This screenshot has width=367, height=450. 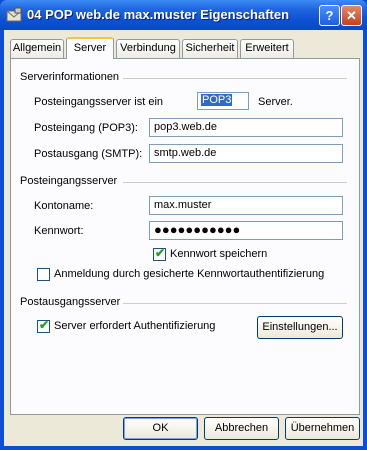 What do you see at coordinates (322, 428) in the screenshot?
I see `apply-button: Übernehmen` at bounding box center [322, 428].